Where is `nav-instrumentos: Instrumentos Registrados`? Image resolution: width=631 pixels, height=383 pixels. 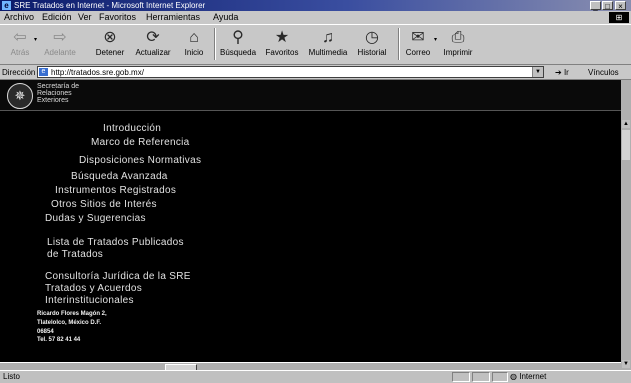
nav-instrumentos: Instrumentos Registrados is located at coordinates (115, 191).